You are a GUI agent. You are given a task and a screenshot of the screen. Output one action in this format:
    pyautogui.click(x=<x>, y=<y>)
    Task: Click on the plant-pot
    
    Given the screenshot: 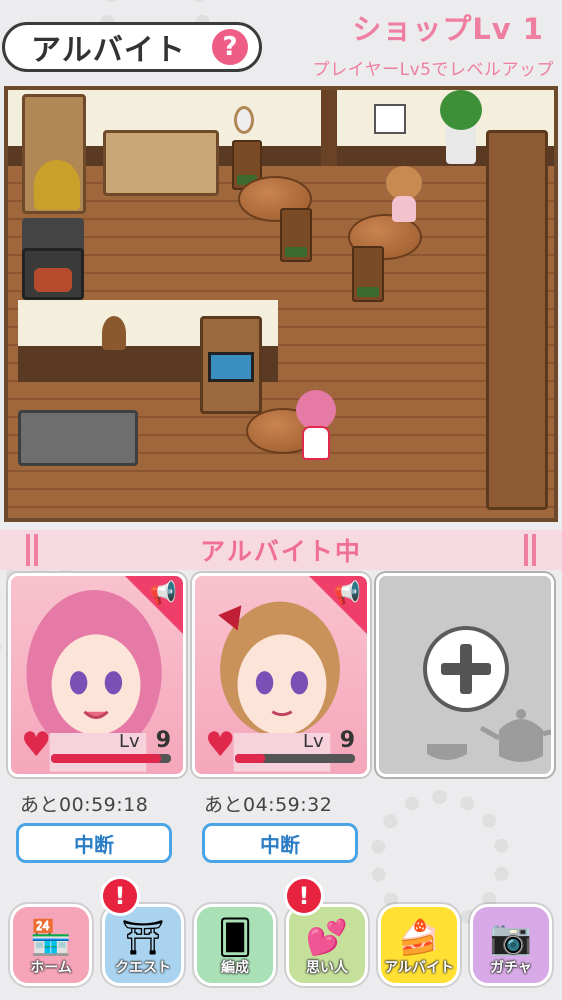 What is the action you would take?
    pyautogui.click(x=461, y=144)
    